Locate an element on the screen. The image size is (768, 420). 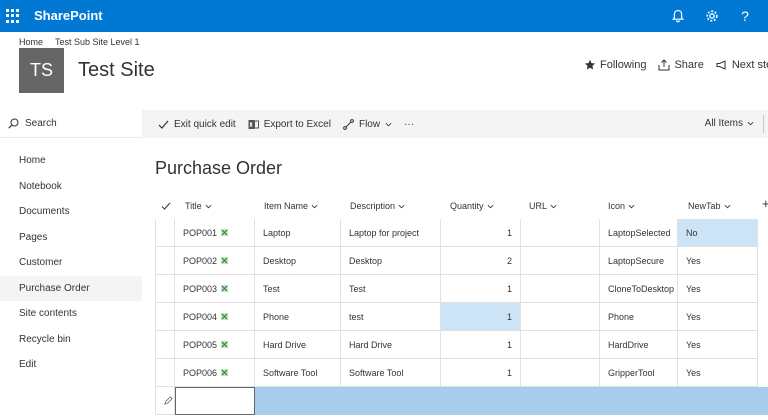
edit-pencil-icon is located at coordinates (165, 401).